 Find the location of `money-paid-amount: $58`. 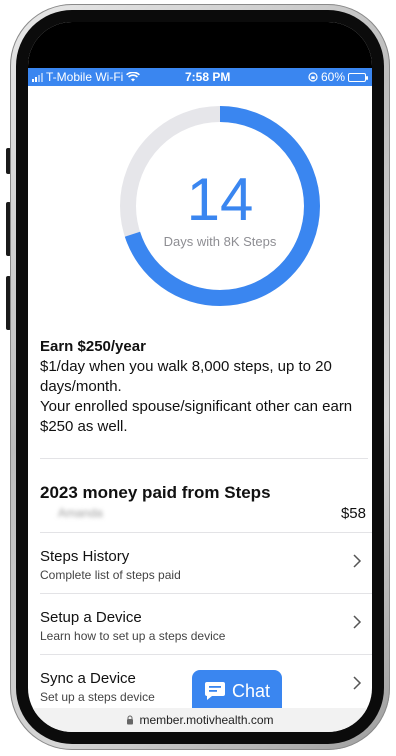

money-paid-amount: $58 is located at coordinates (353, 513).